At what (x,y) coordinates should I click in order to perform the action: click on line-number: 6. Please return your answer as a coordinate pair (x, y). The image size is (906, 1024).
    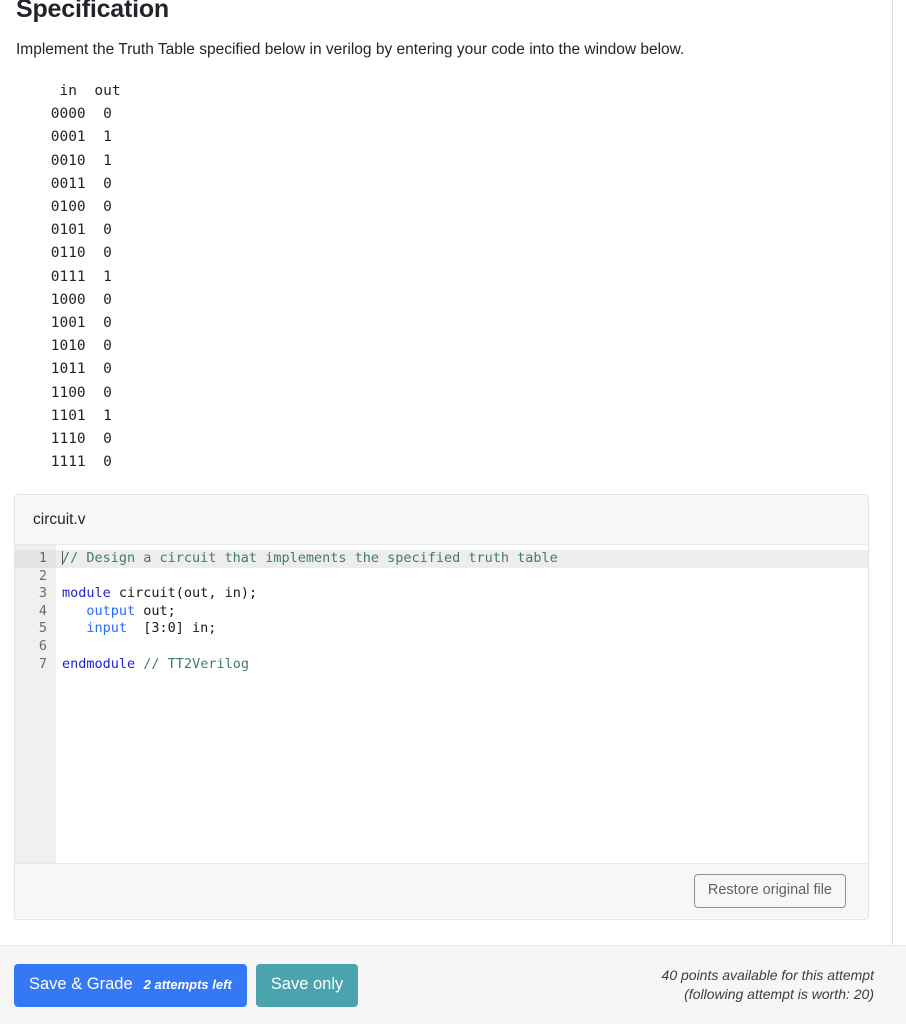
    Looking at the image, I should click on (42, 645).